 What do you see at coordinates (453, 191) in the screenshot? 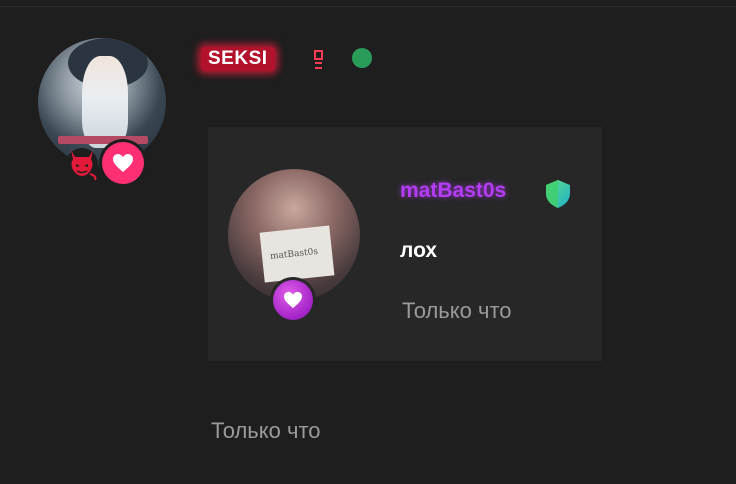
I see `quote-author-name: matBast0s` at bounding box center [453, 191].